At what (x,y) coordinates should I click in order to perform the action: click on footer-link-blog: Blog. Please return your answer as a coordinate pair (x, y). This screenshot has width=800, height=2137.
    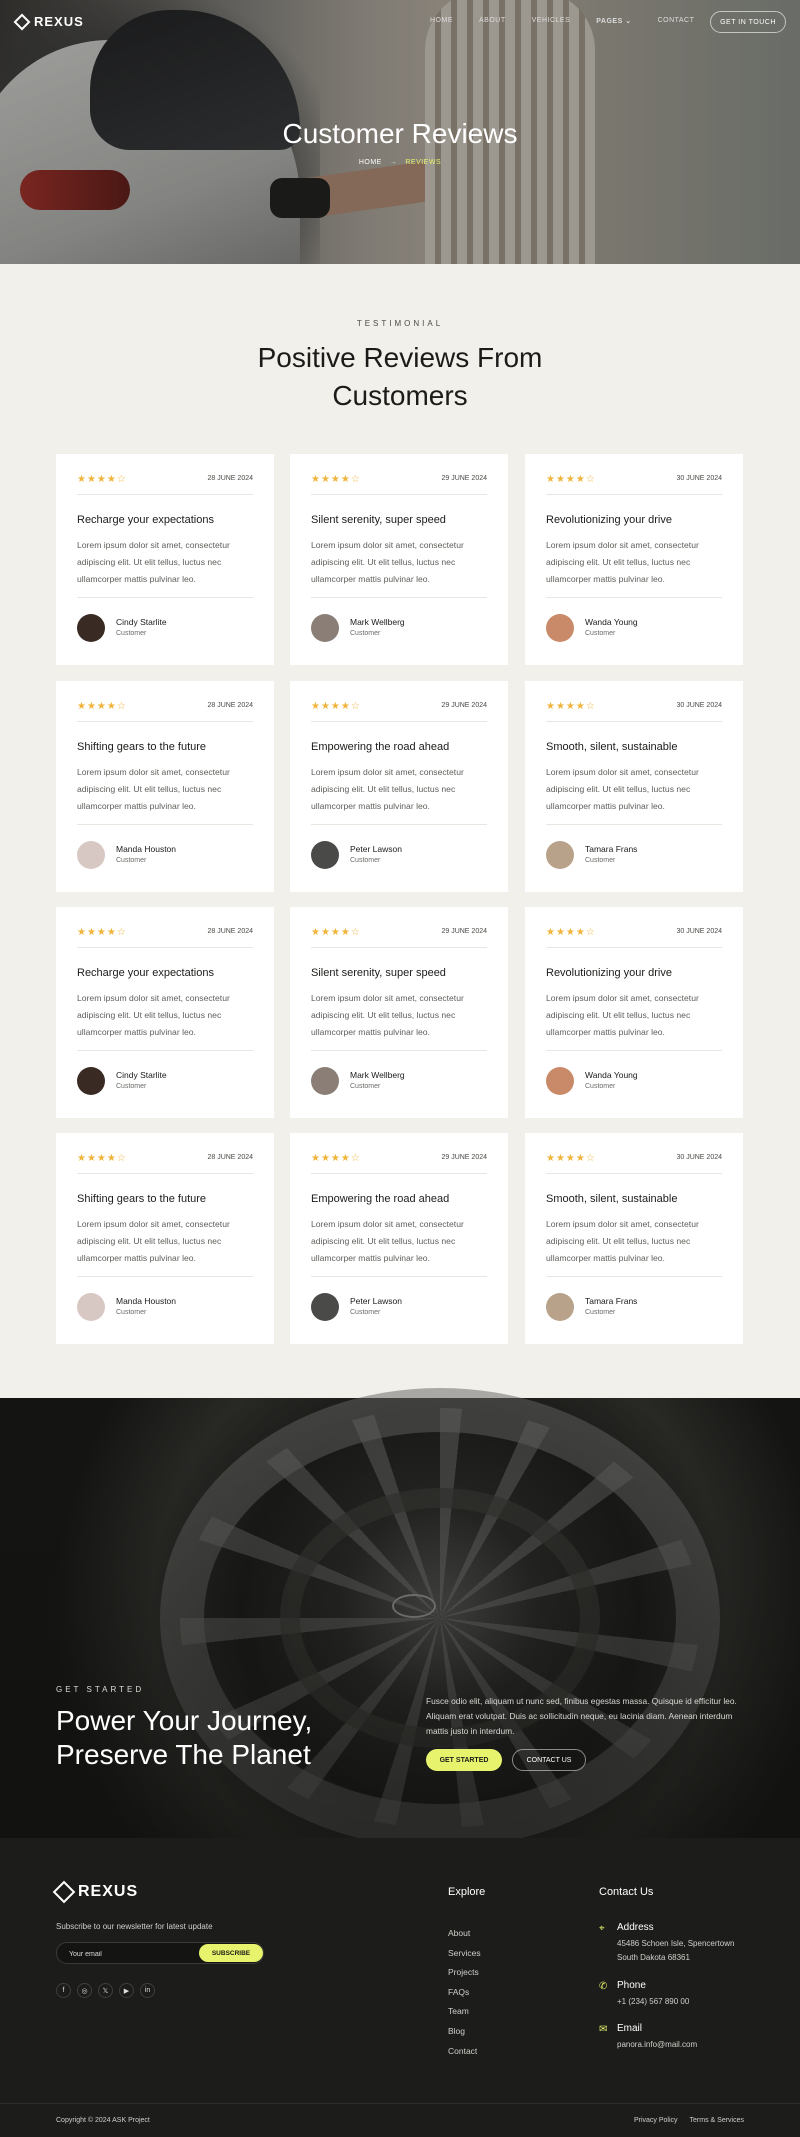
    Looking at the image, I should click on (464, 2032).